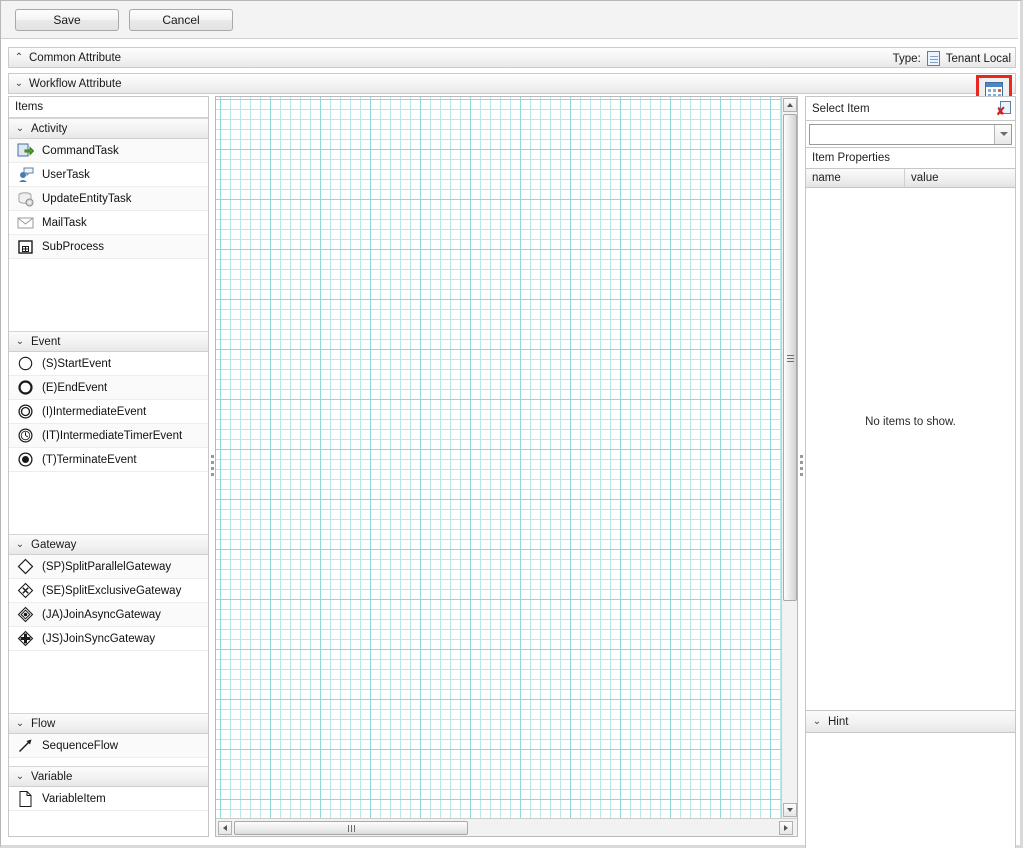 The width and height of the screenshot is (1023, 848). Describe the element at coordinates (786, 828) in the screenshot. I see `scroll-right-arrow-icon` at that location.